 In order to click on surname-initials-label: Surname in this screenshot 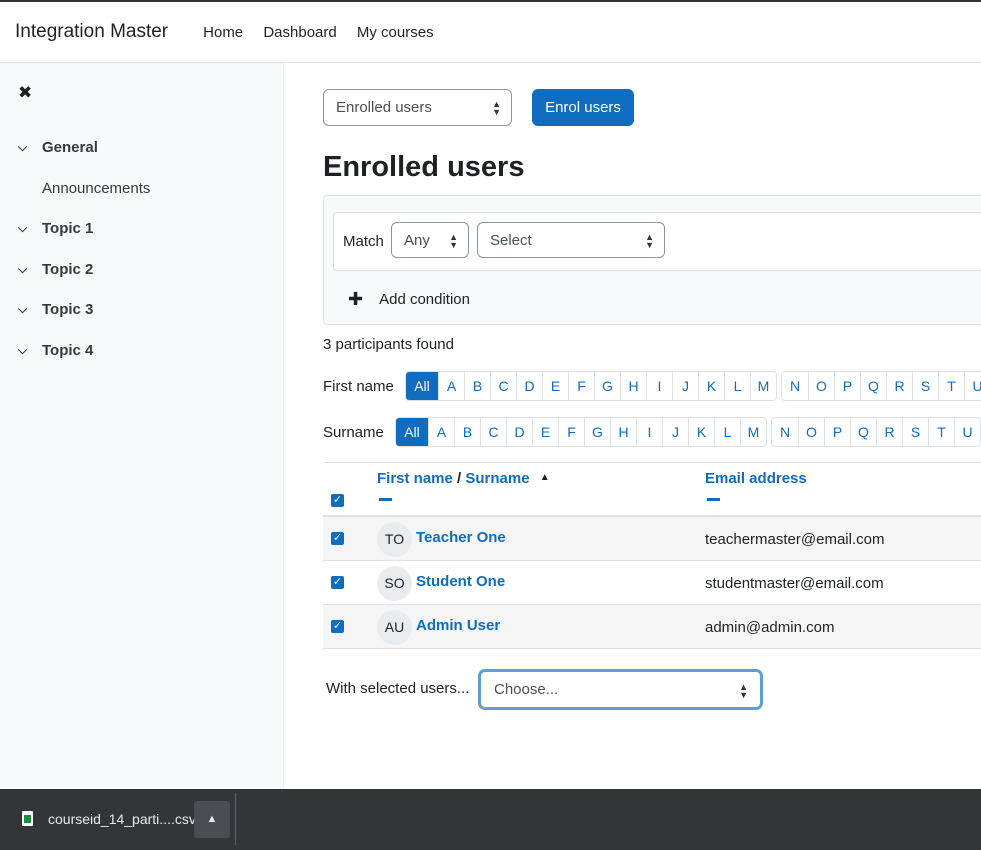, I will do `click(353, 432)`.